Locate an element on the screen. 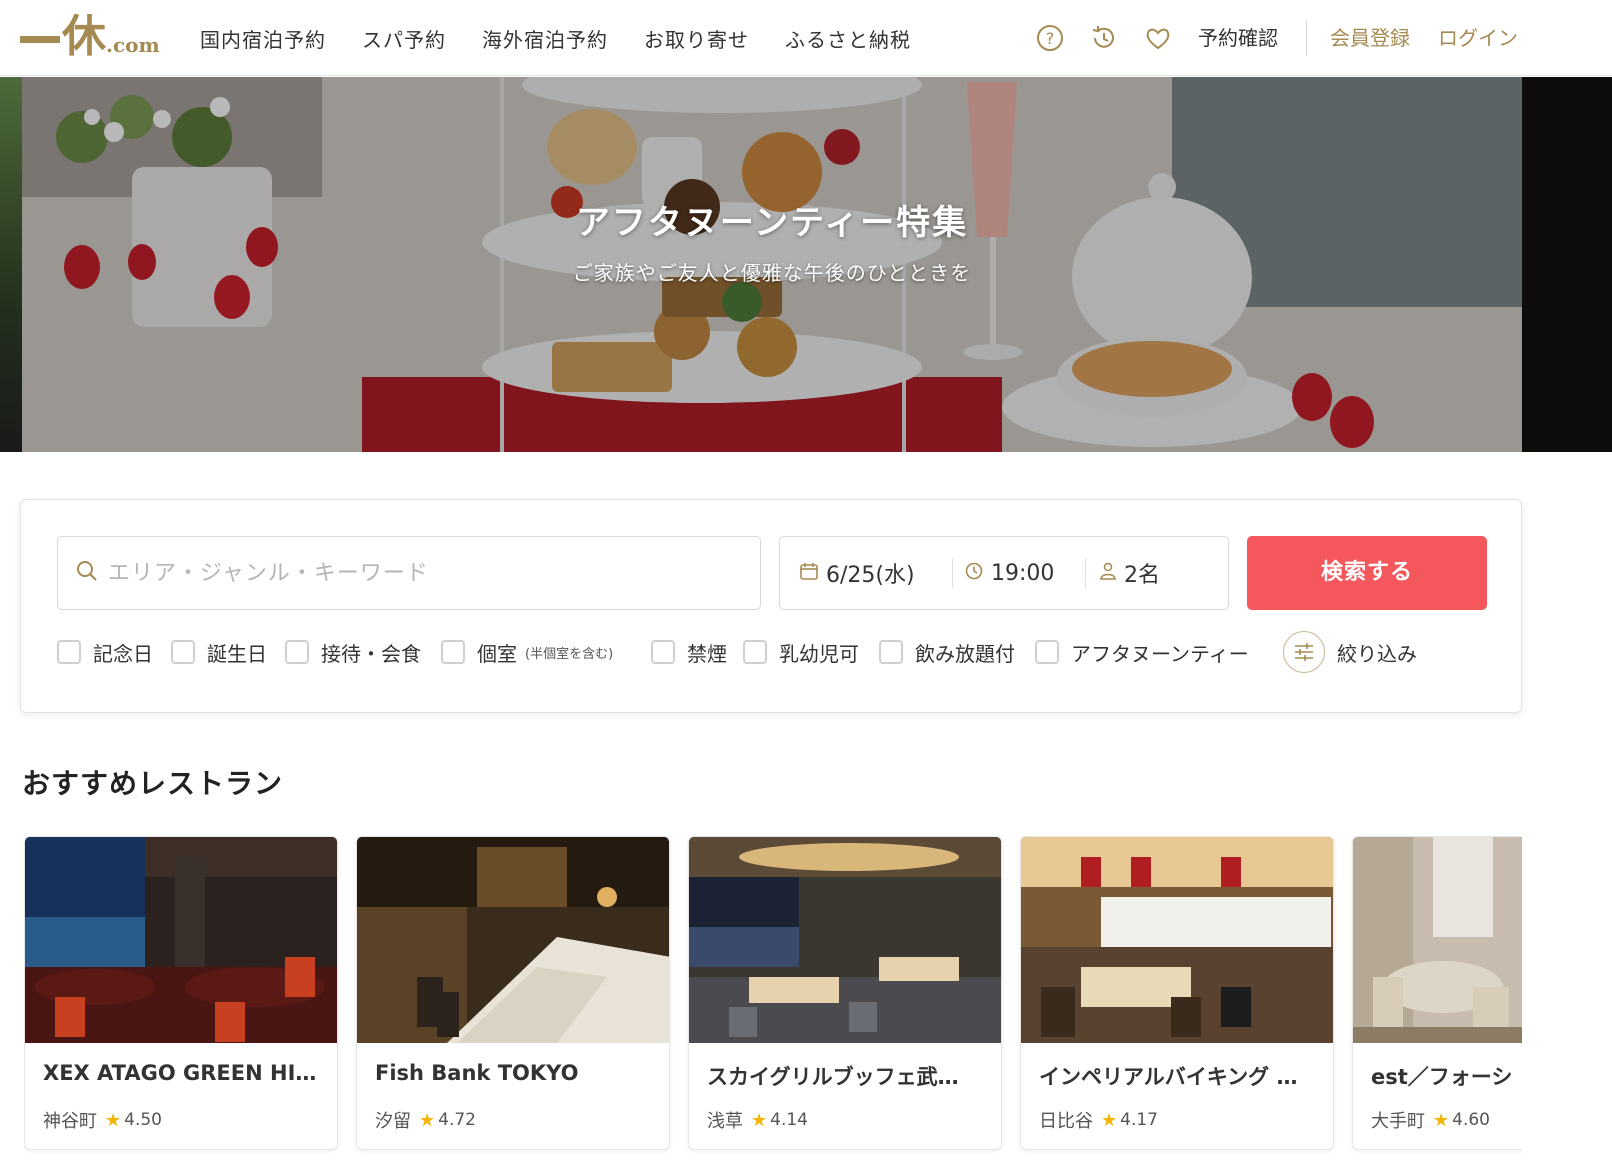 The width and height of the screenshot is (1612, 1167). restaurant-meta: 神谷町 ★ 4.50 is located at coordinates (102, 1120).